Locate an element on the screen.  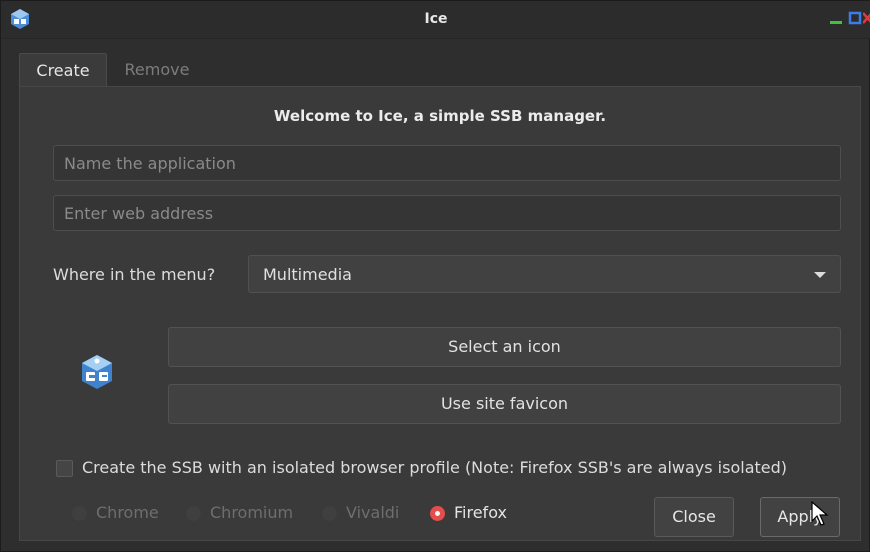
radio-label: Chromium is located at coordinates (252, 512).